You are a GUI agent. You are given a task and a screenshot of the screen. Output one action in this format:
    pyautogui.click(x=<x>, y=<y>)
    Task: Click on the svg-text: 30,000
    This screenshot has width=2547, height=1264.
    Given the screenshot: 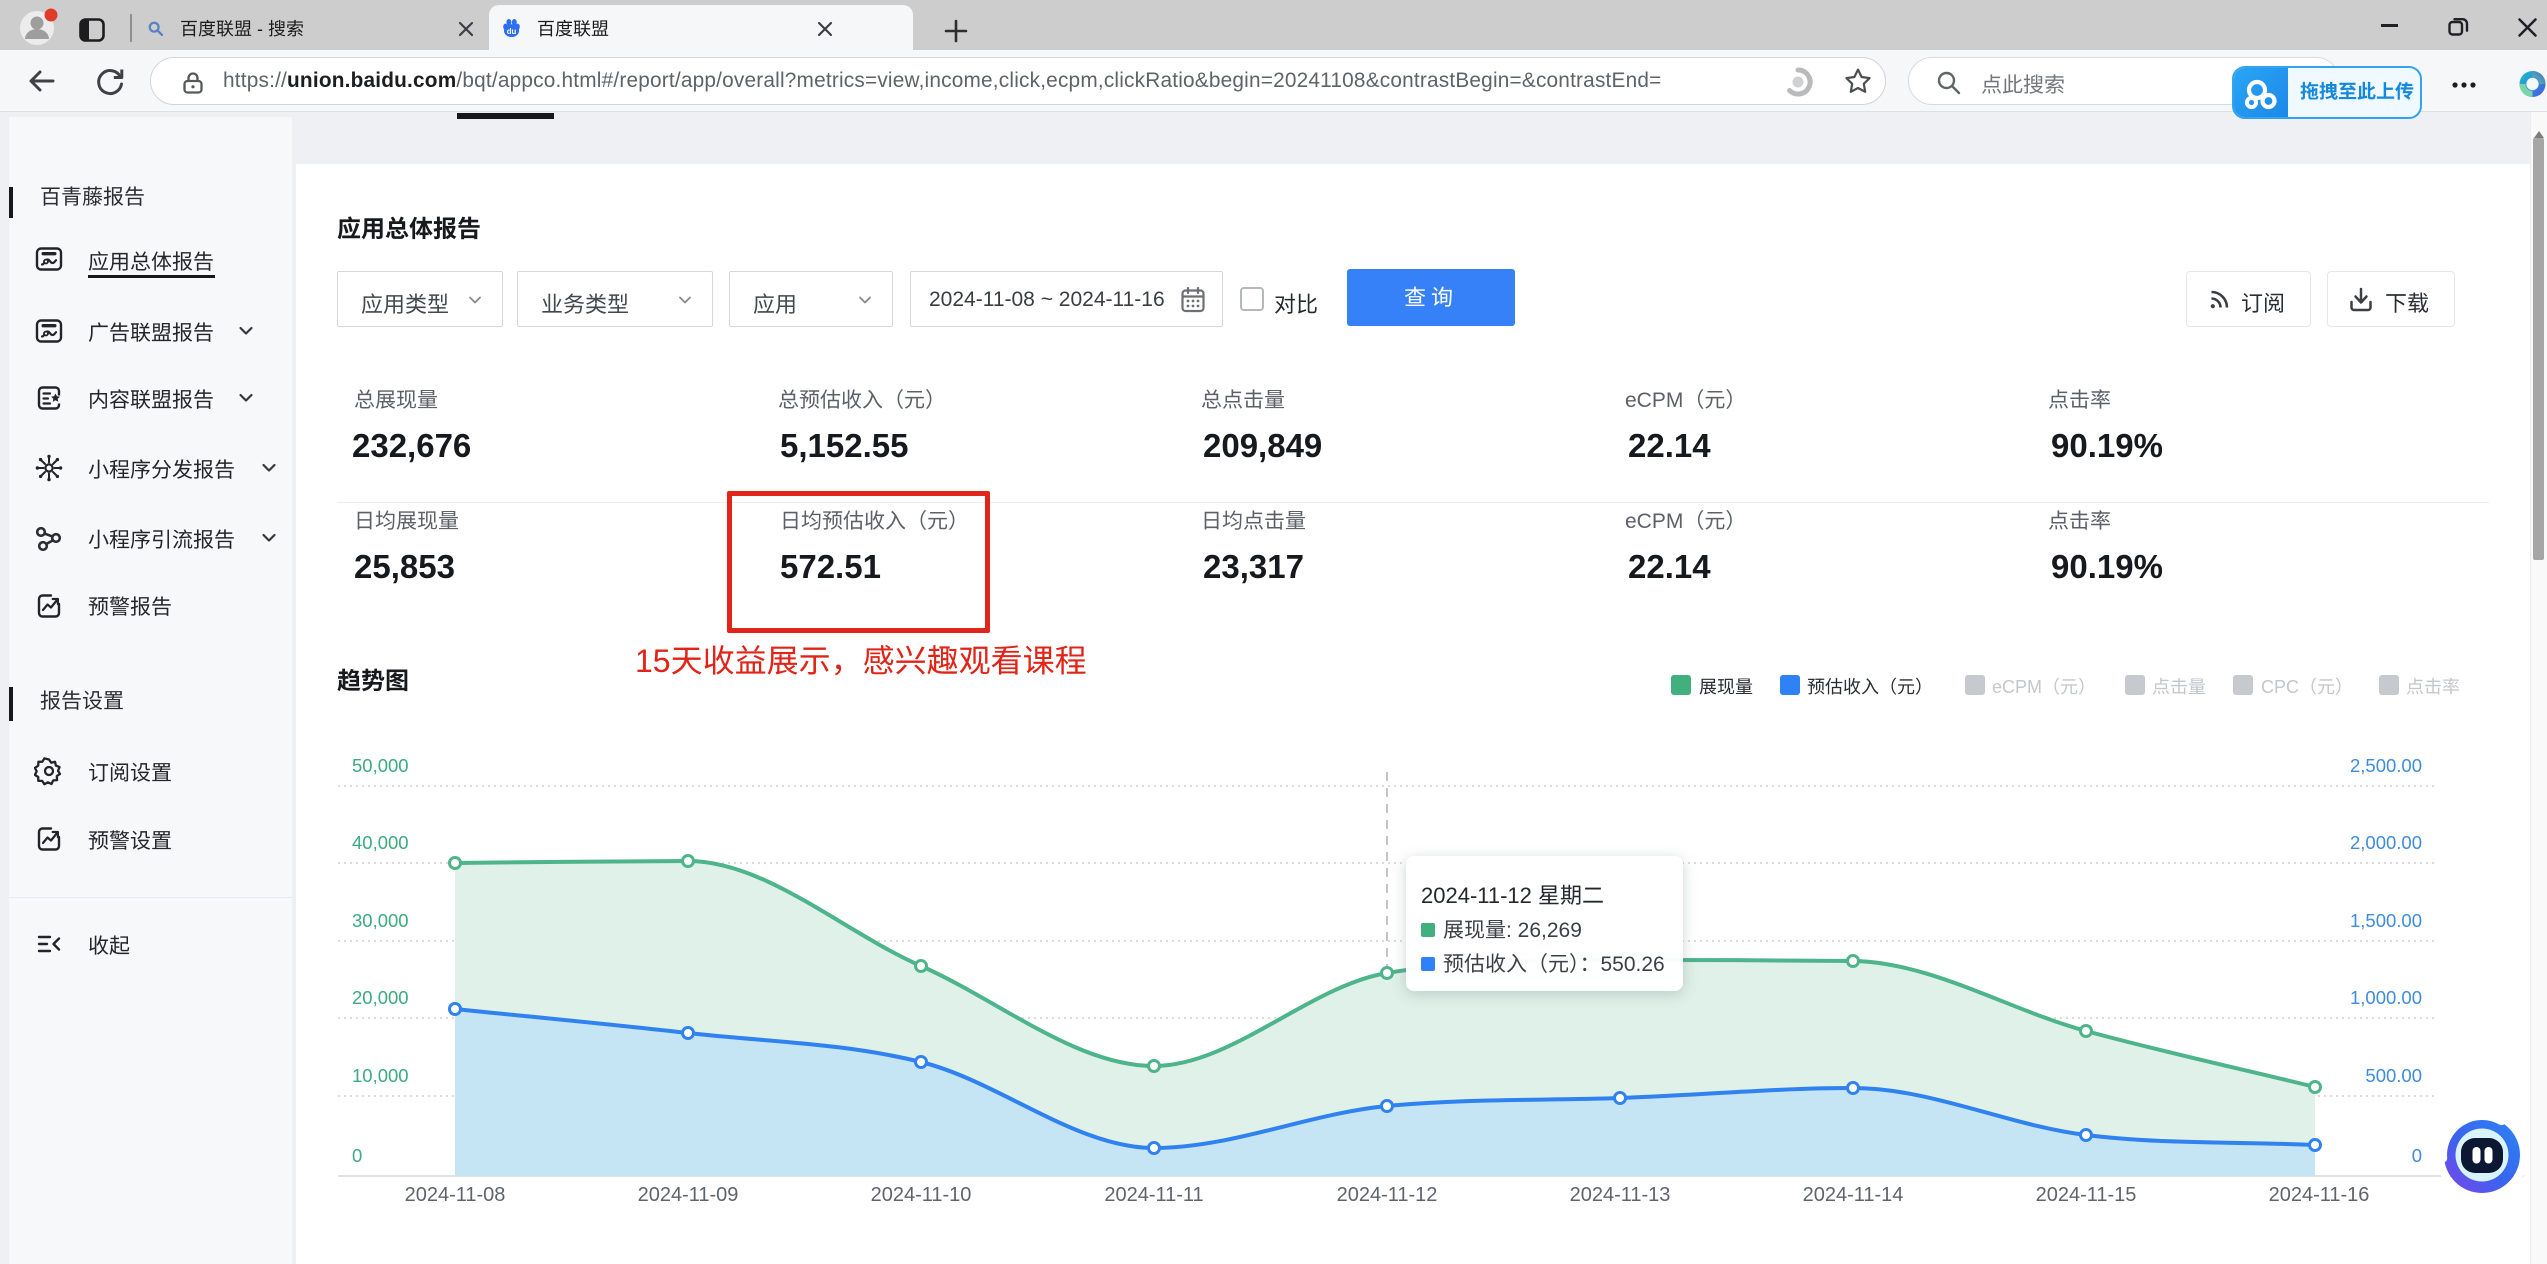 What is the action you would take?
    pyautogui.click(x=380, y=920)
    